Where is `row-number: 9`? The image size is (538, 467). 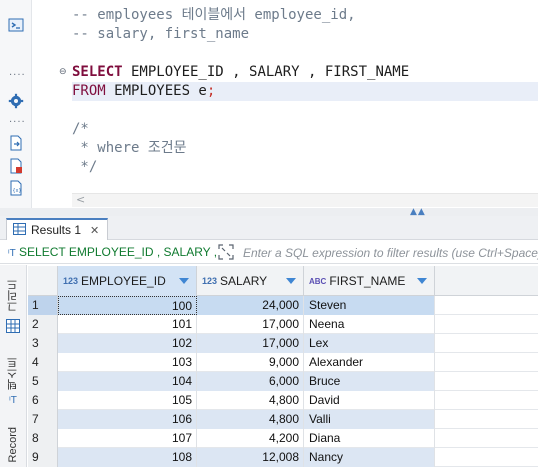
row-number: 9 is located at coordinates (43, 457).